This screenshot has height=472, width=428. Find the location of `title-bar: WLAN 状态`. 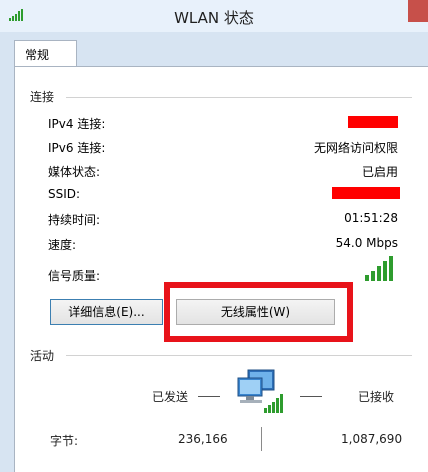

title-bar: WLAN 状态 is located at coordinates (214, 16).